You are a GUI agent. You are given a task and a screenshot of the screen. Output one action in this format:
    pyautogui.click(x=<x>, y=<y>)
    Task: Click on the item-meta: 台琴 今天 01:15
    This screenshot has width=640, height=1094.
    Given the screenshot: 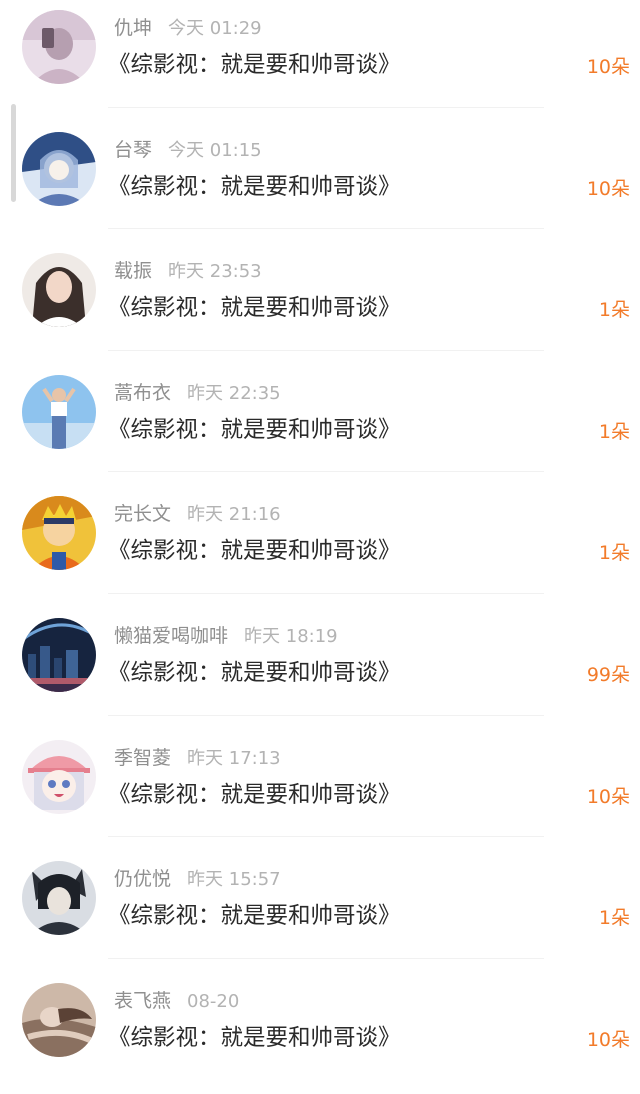 What is the action you would take?
    pyautogui.click(x=188, y=150)
    